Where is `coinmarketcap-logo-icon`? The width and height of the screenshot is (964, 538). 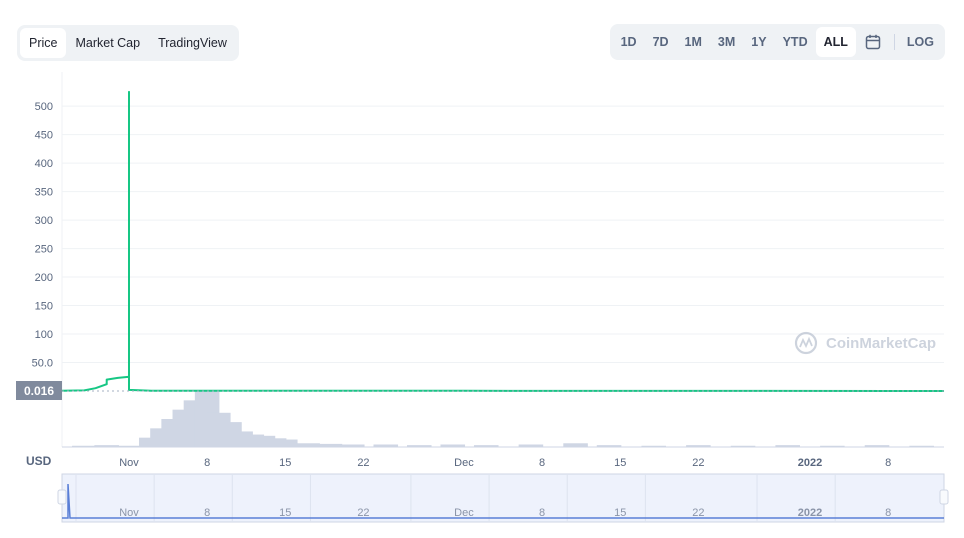 coinmarketcap-logo-icon is located at coordinates (806, 343).